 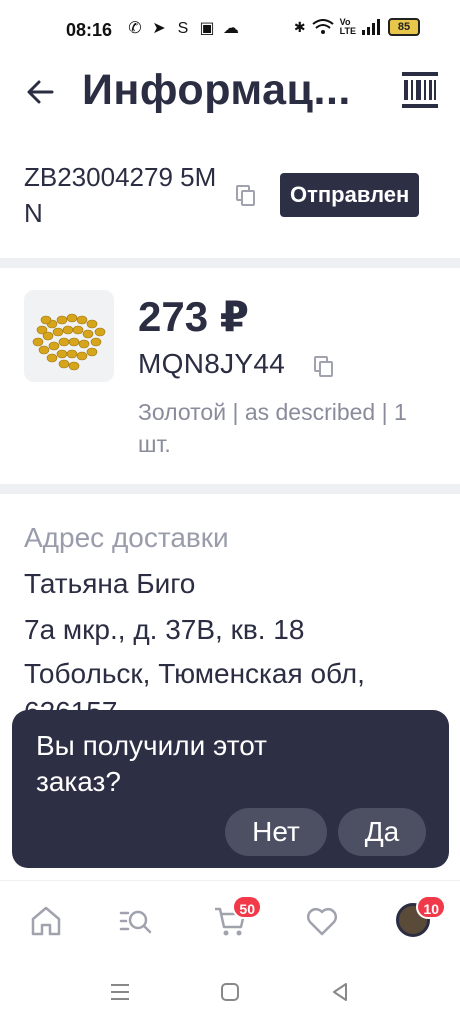 I want to click on status-indicators: ✱ Vo LTE 85, so click(x=357, y=27).